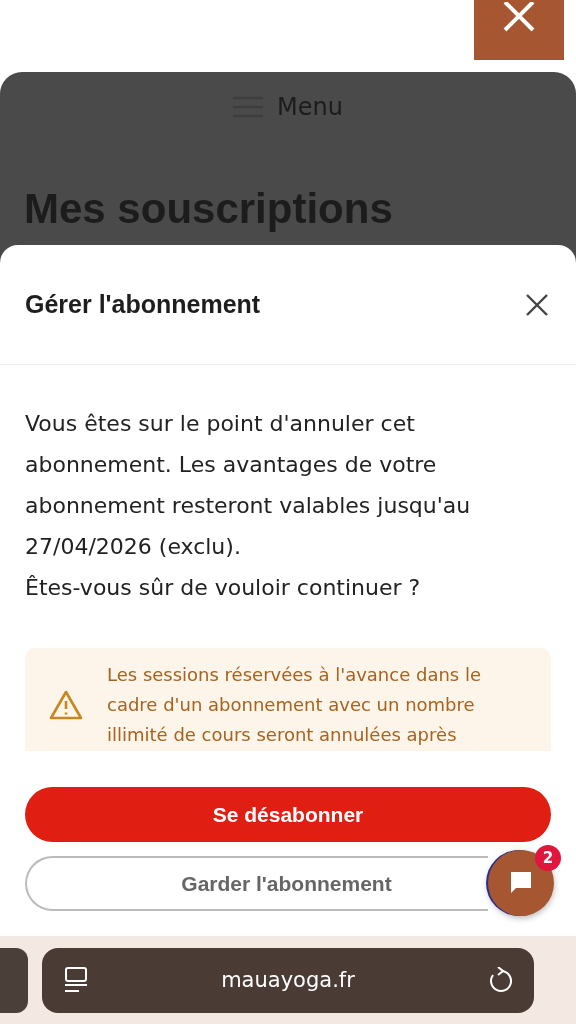 Image resolution: width=576 pixels, height=1024 pixels. What do you see at coordinates (248, 506) in the screenshot?
I see `confirmation-message: Vous êtes sur le point d'annuler cet abonnement. Les avantages de votre abonnement resteront valables jusqu'au 27/04/2026 (exclu). Êtes-vous sûr de vouloir continuer ?` at bounding box center [248, 506].